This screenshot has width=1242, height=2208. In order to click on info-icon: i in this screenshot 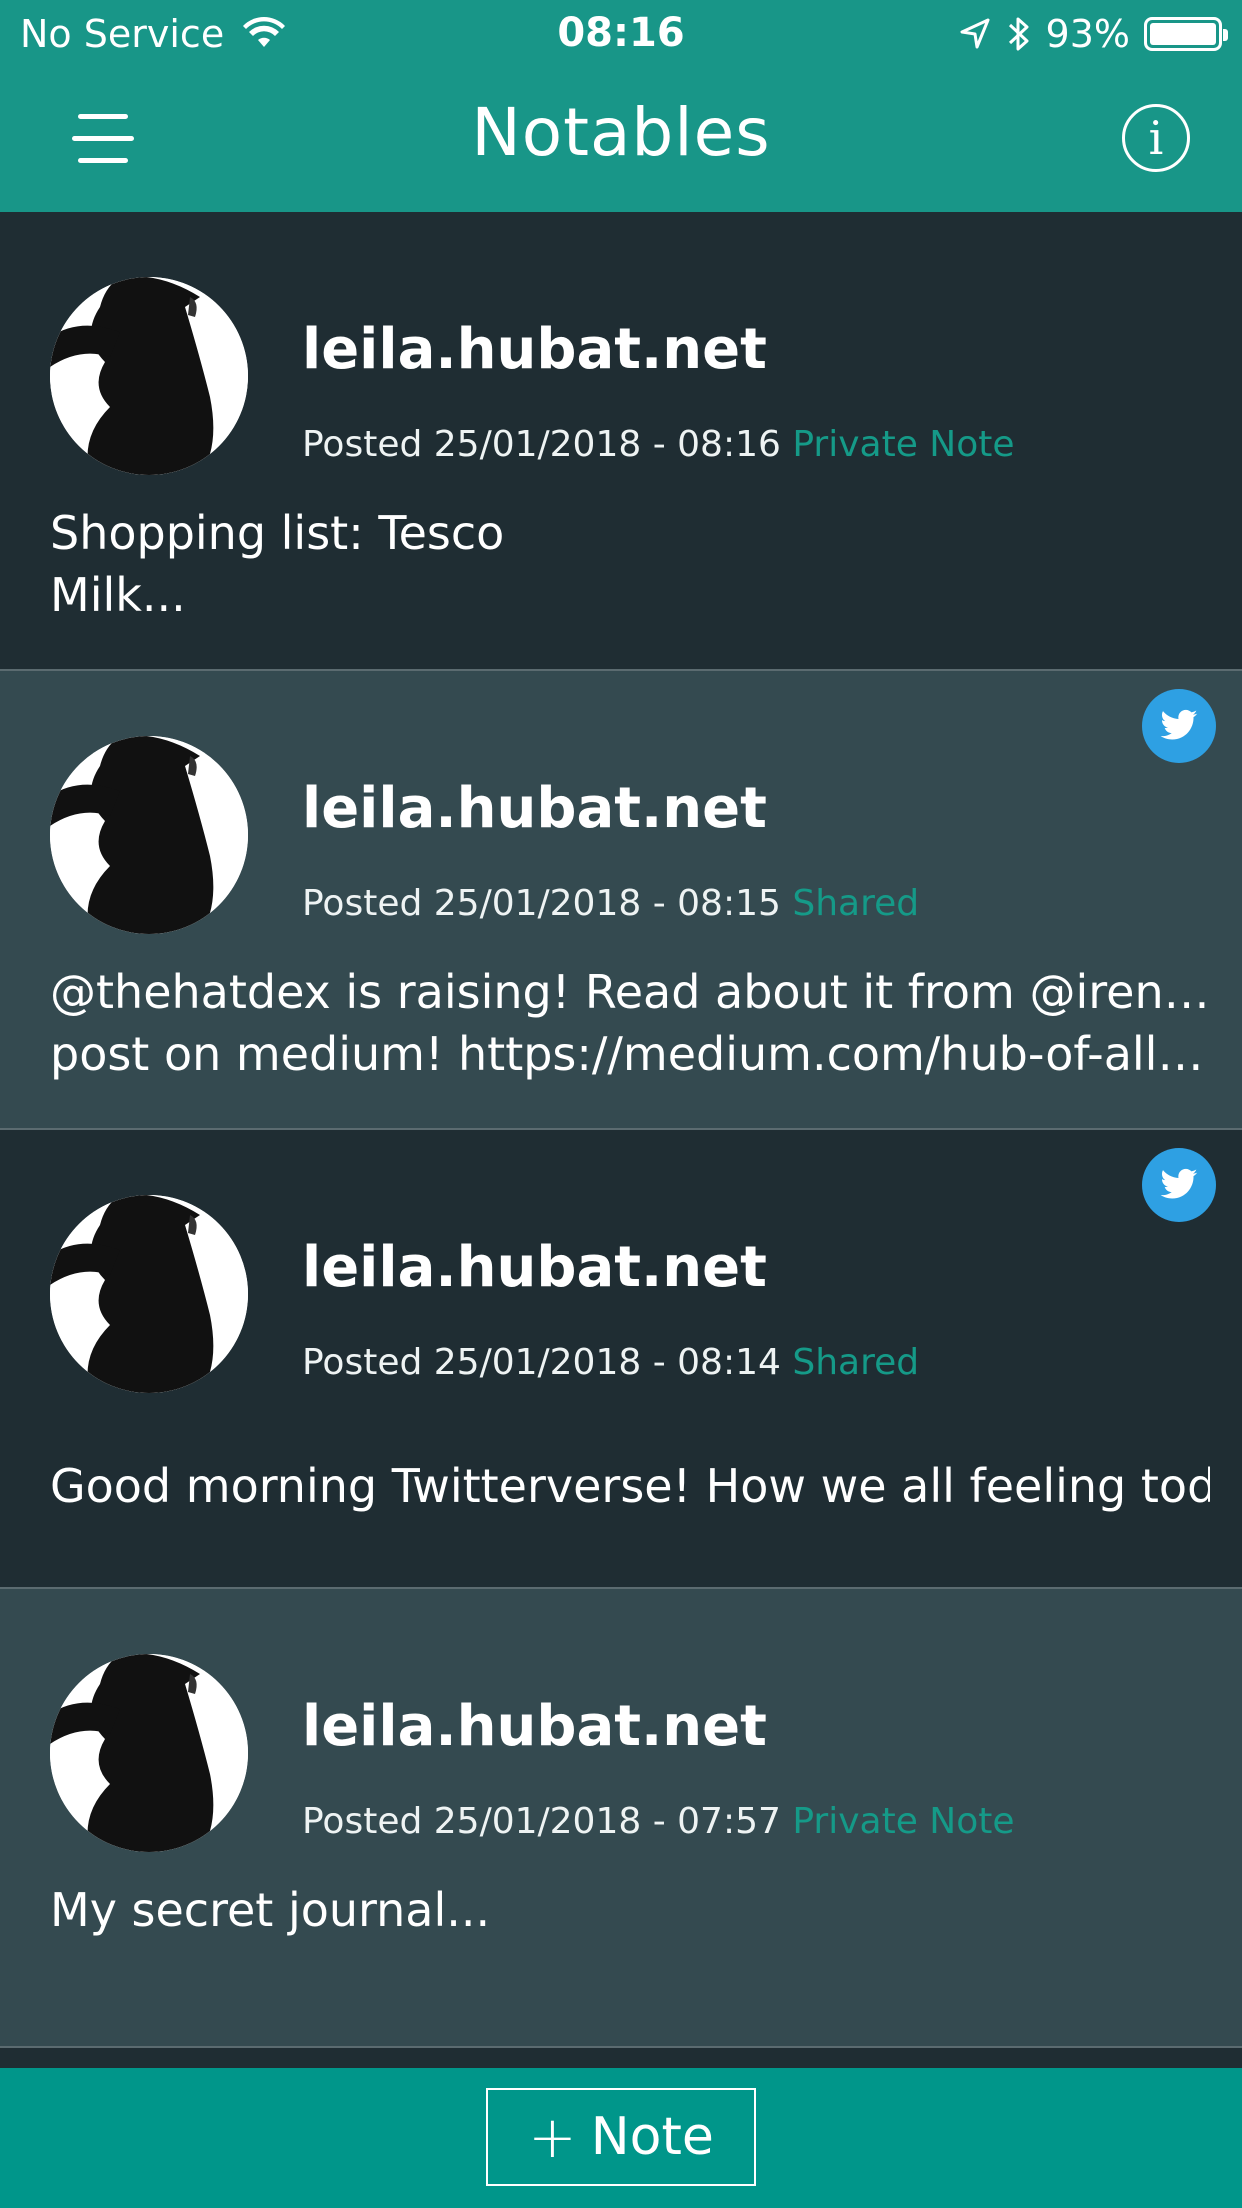, I will do `click(1156, 138)`.